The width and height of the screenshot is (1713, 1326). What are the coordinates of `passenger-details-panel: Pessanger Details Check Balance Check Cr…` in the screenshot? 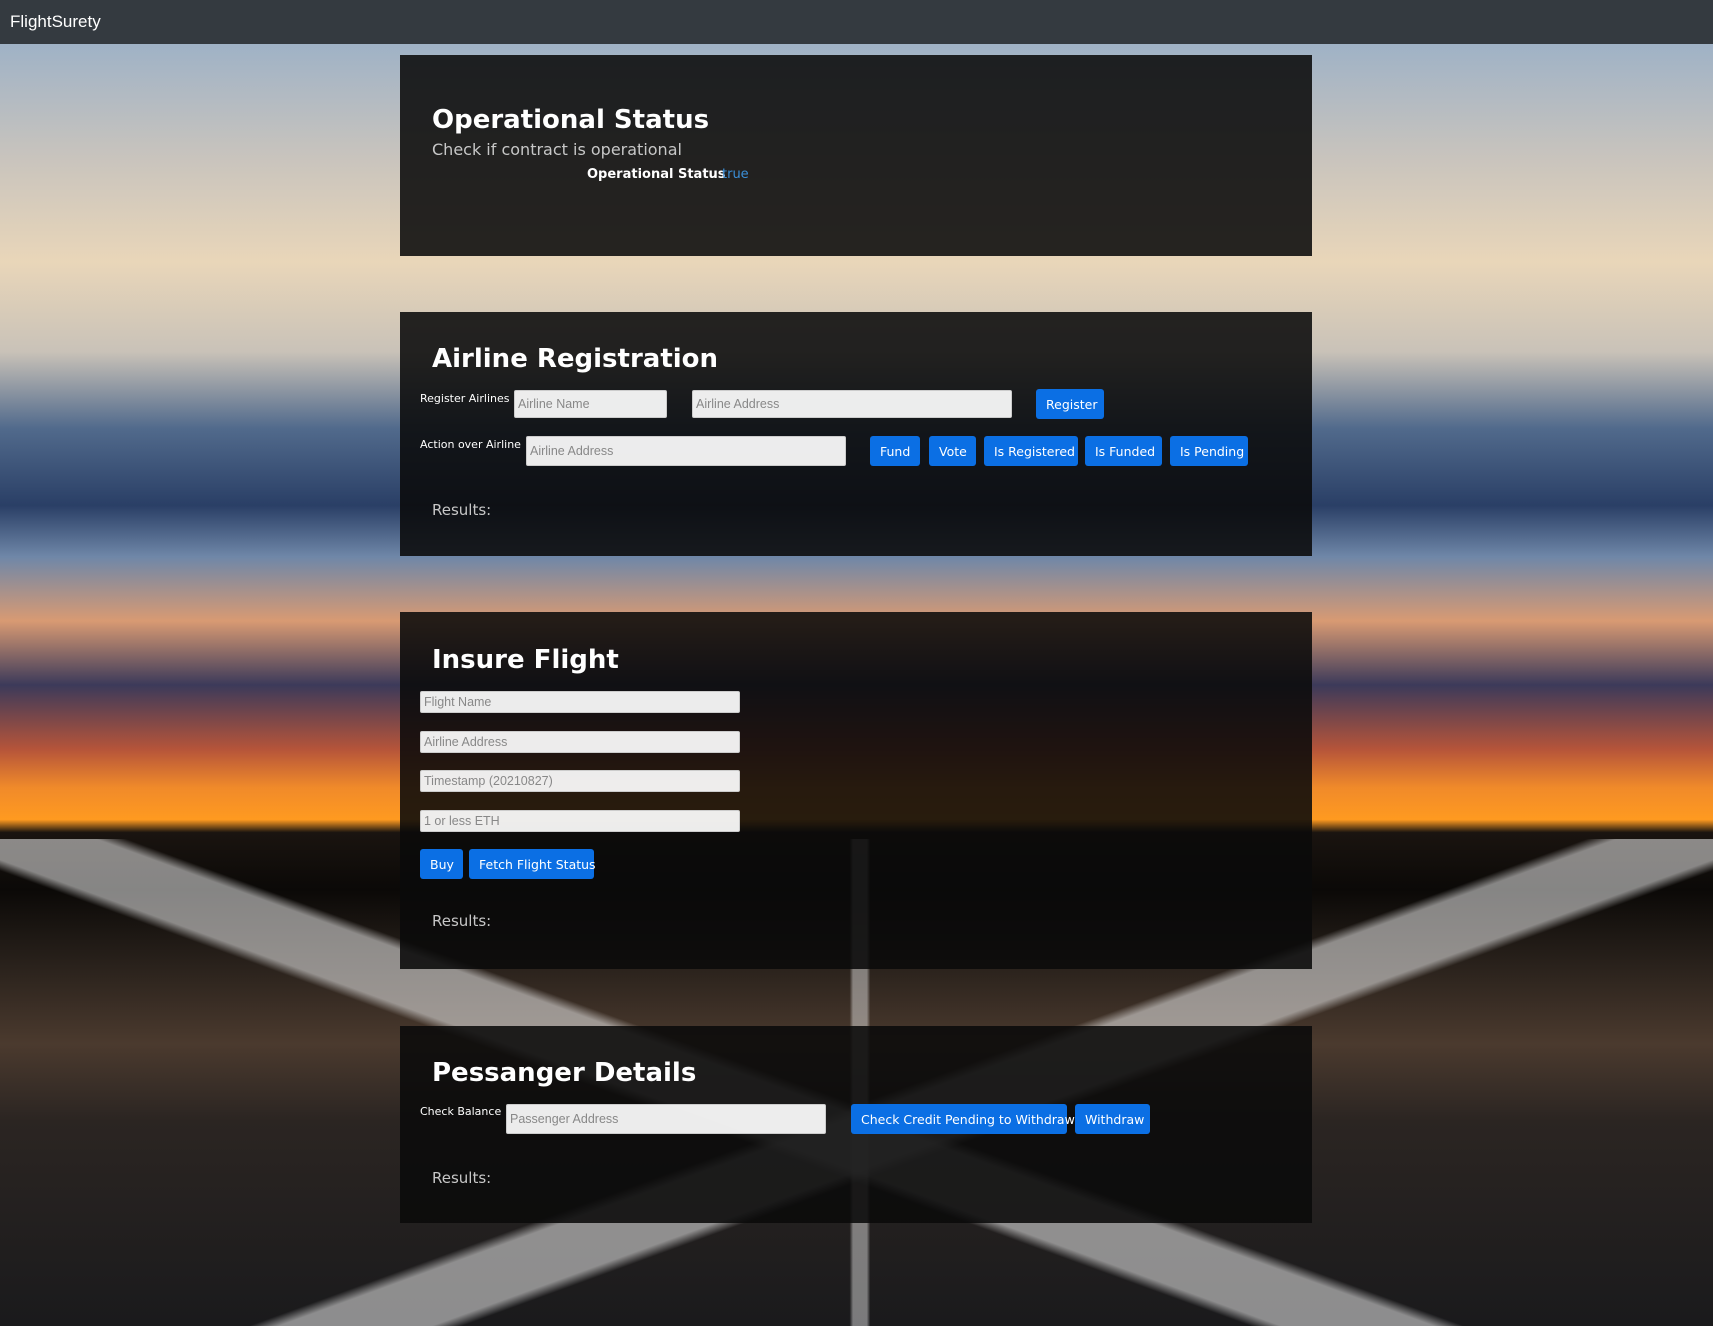 It's located at (856, 1124).